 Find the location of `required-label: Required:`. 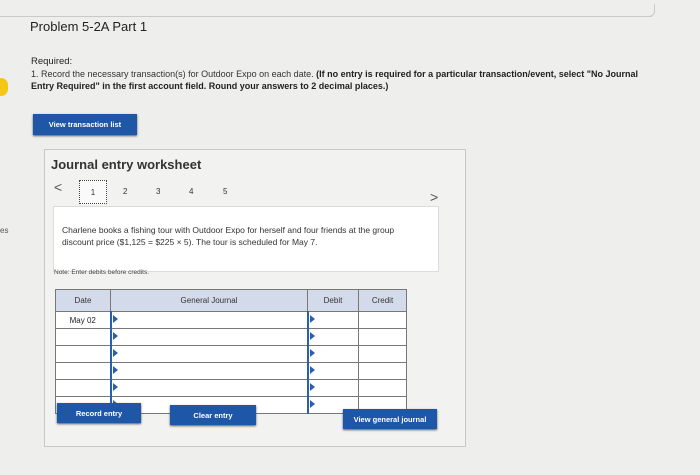

required-label: Required: is located at coordinates (52, 61).